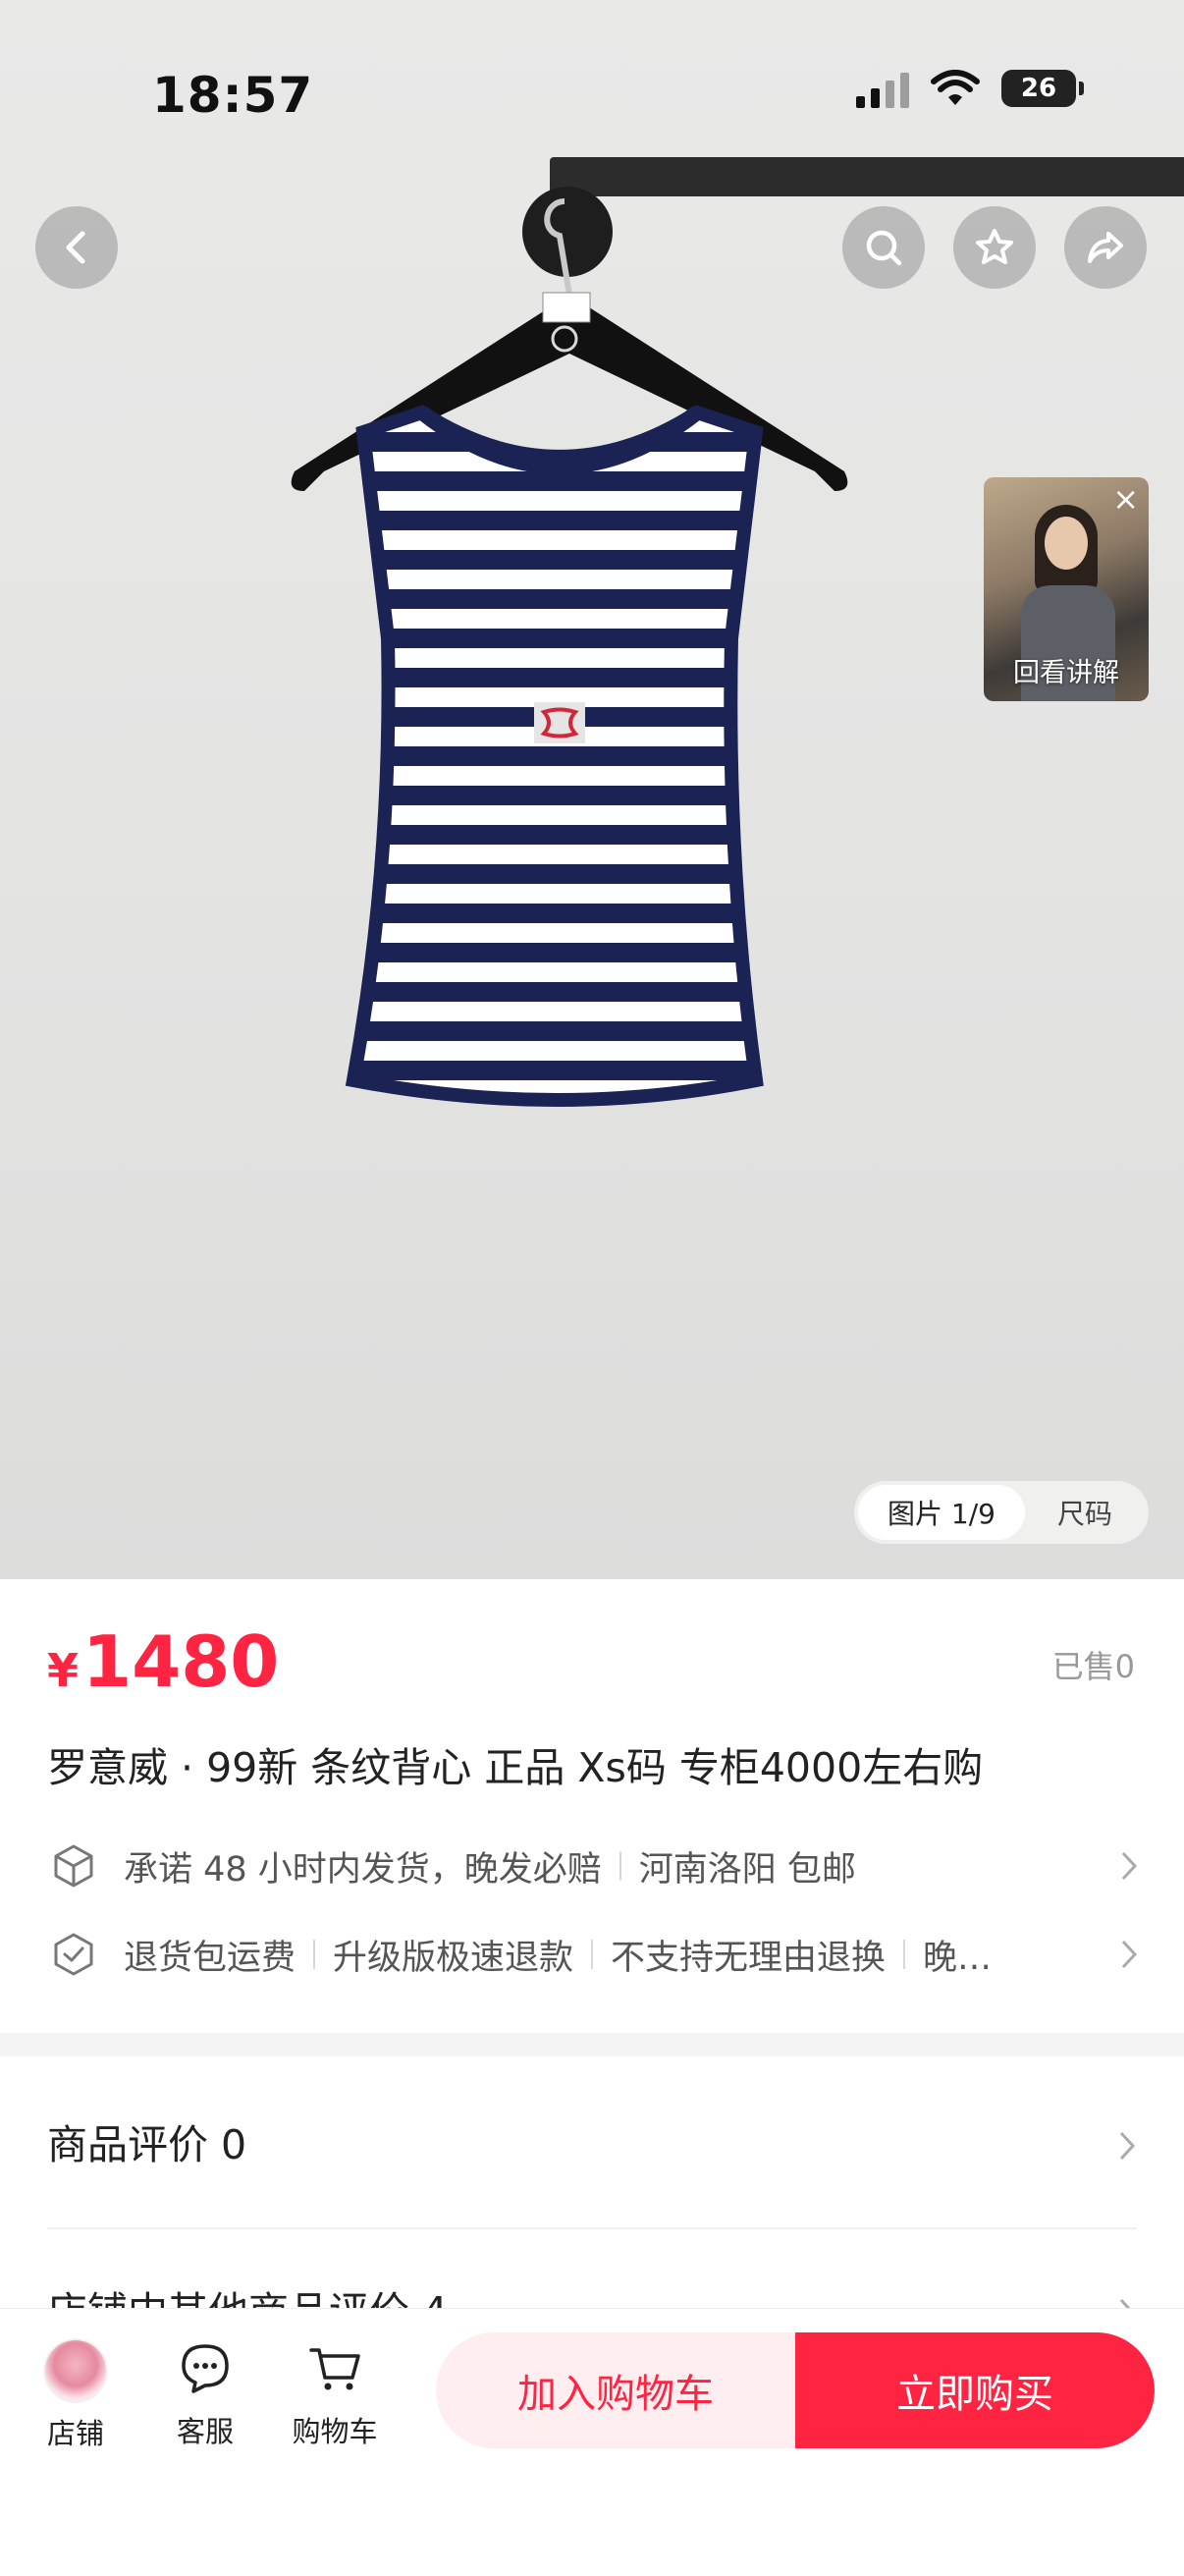  I want to click on price-value: 1480, so click(181, 1661).